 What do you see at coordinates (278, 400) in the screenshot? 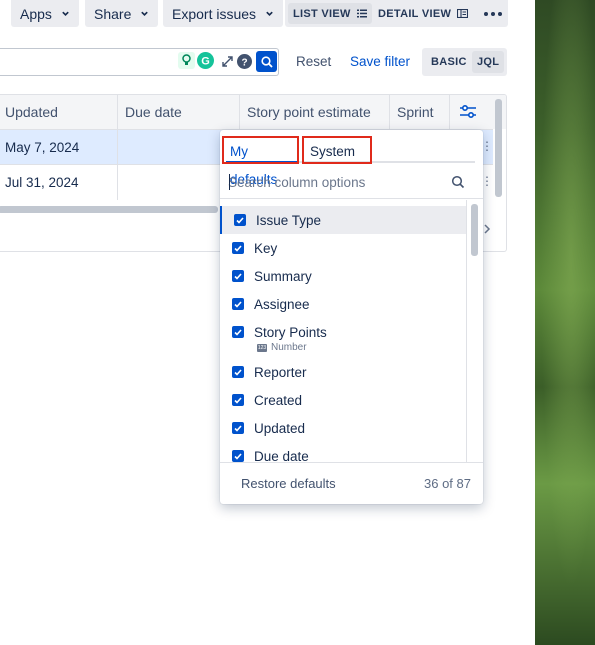
I see `column-option-label: Created` at bounding box center [278, 400].